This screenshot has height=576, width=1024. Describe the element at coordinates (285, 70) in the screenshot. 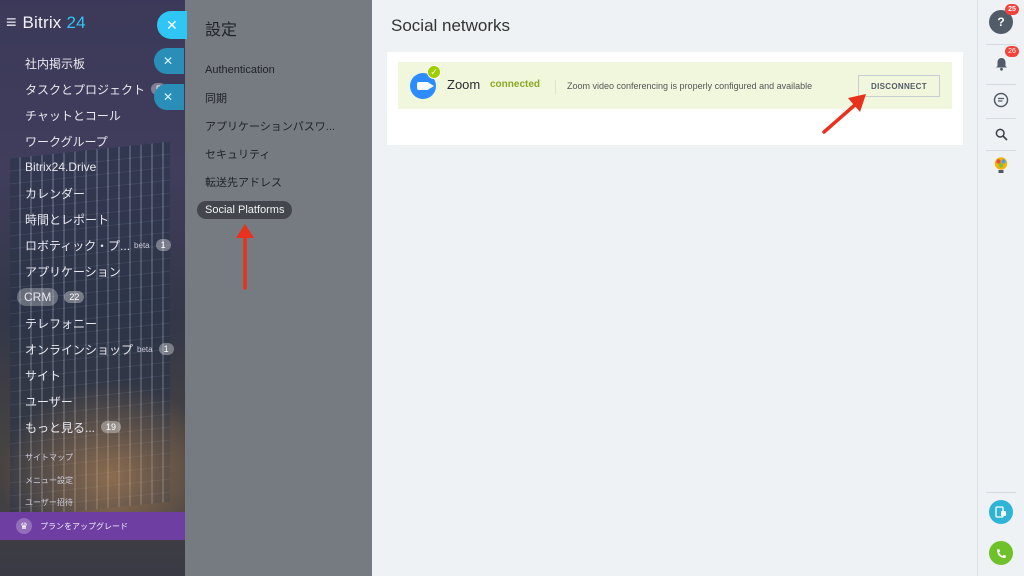

I see `settings-nav-authentication: Authentication` at that location.